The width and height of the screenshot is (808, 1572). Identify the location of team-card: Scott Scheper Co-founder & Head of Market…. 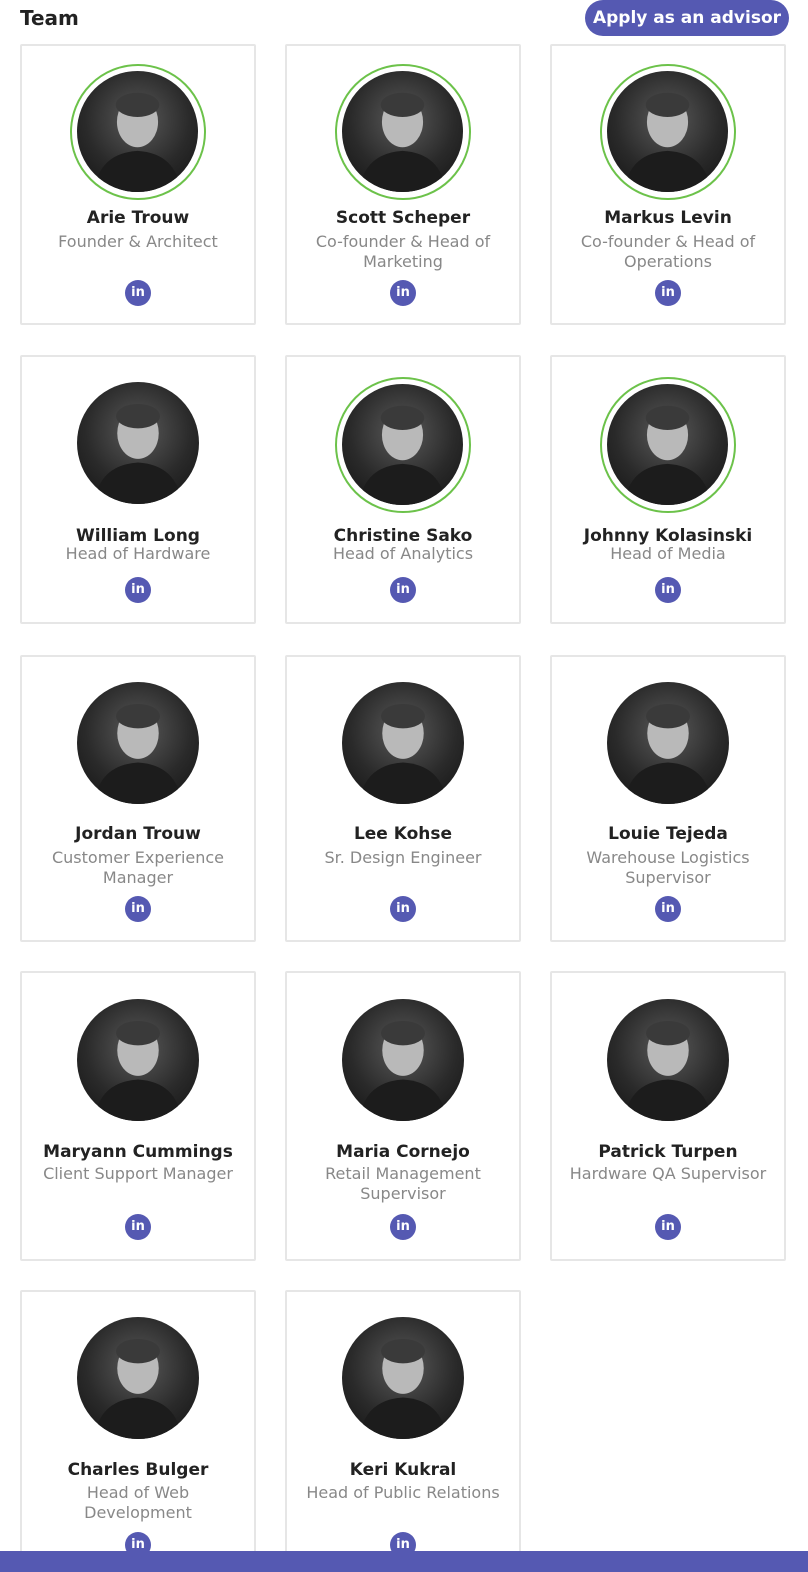
(403, 184).